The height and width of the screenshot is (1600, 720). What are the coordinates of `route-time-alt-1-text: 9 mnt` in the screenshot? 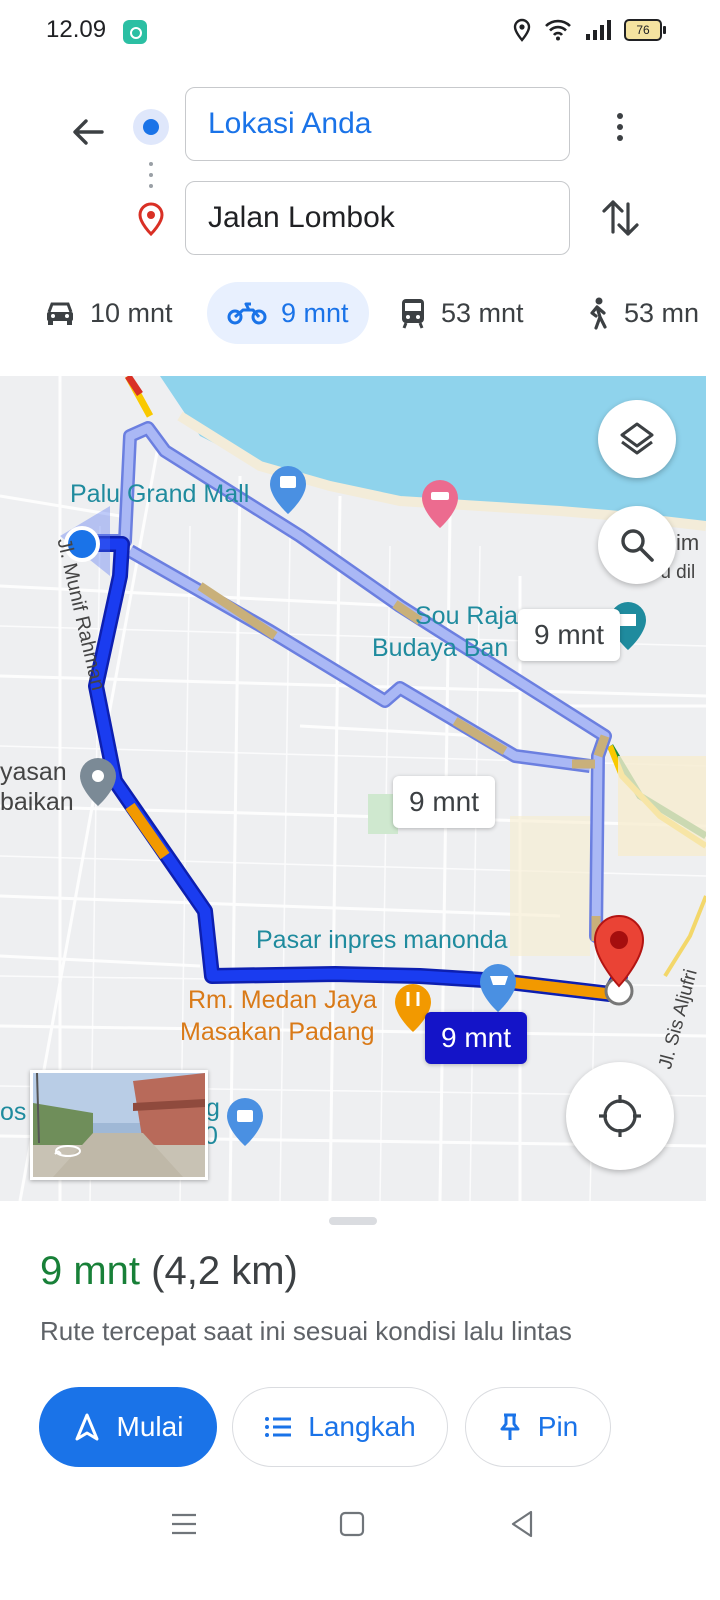 It's located at (569, 634).